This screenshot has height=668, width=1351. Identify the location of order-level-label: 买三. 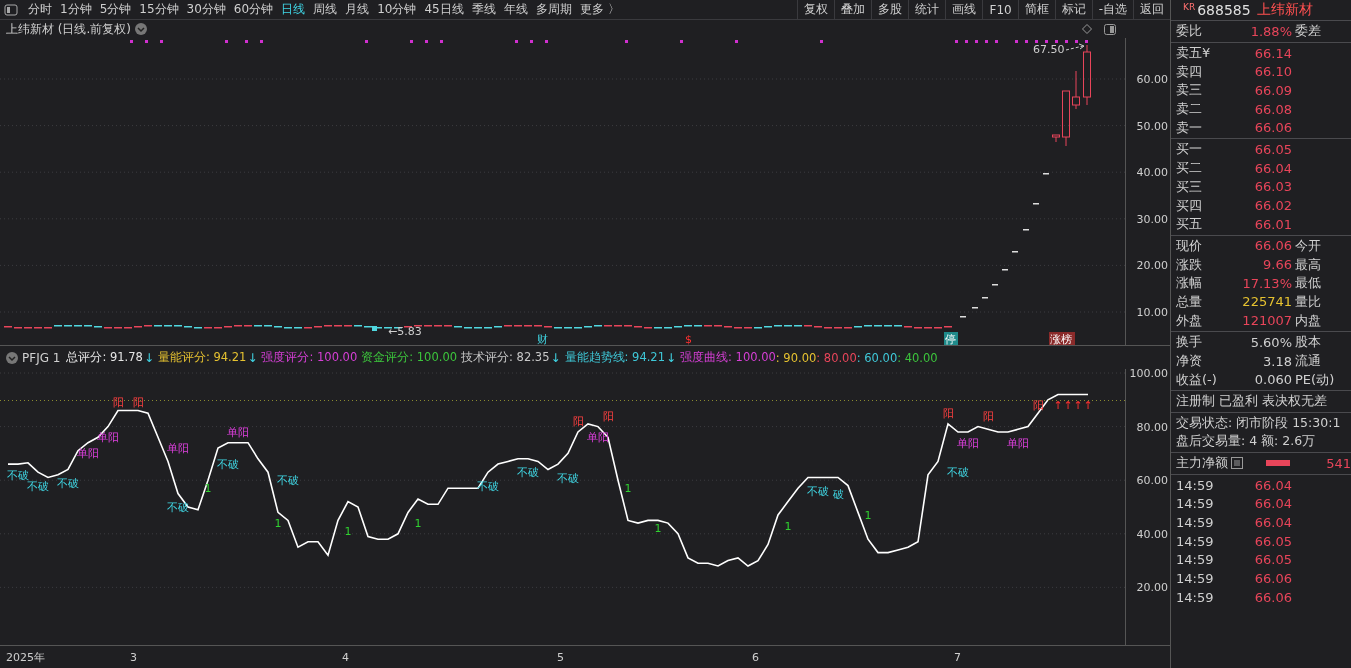
(1189, 186).